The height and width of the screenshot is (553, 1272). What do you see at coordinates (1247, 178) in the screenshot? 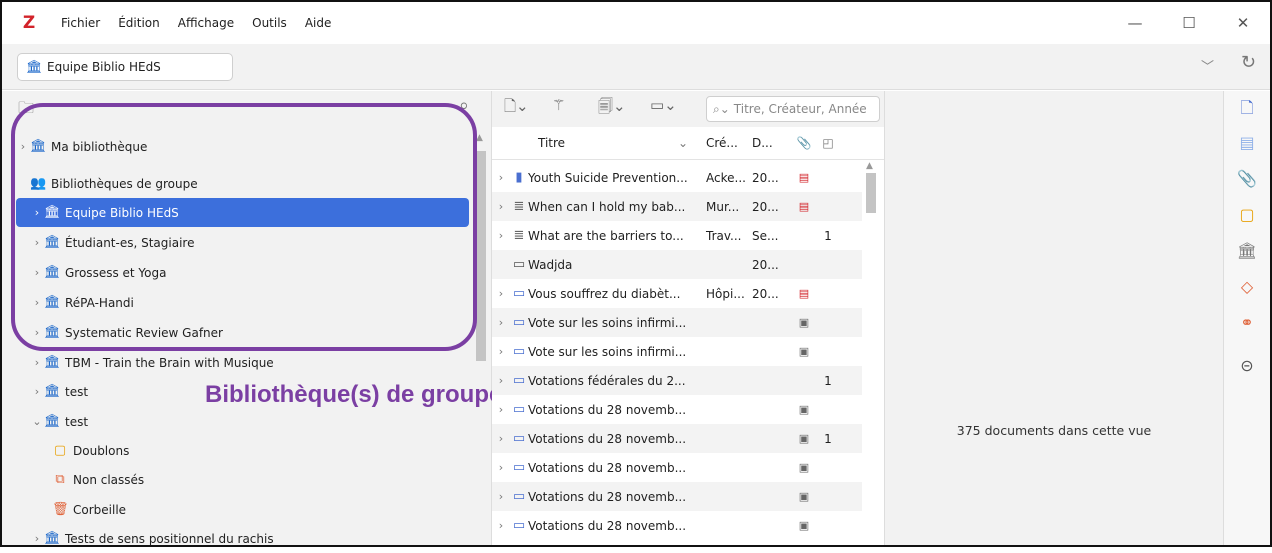
I see `attachments-icon: 📎` at bounding box center [1247, 178].